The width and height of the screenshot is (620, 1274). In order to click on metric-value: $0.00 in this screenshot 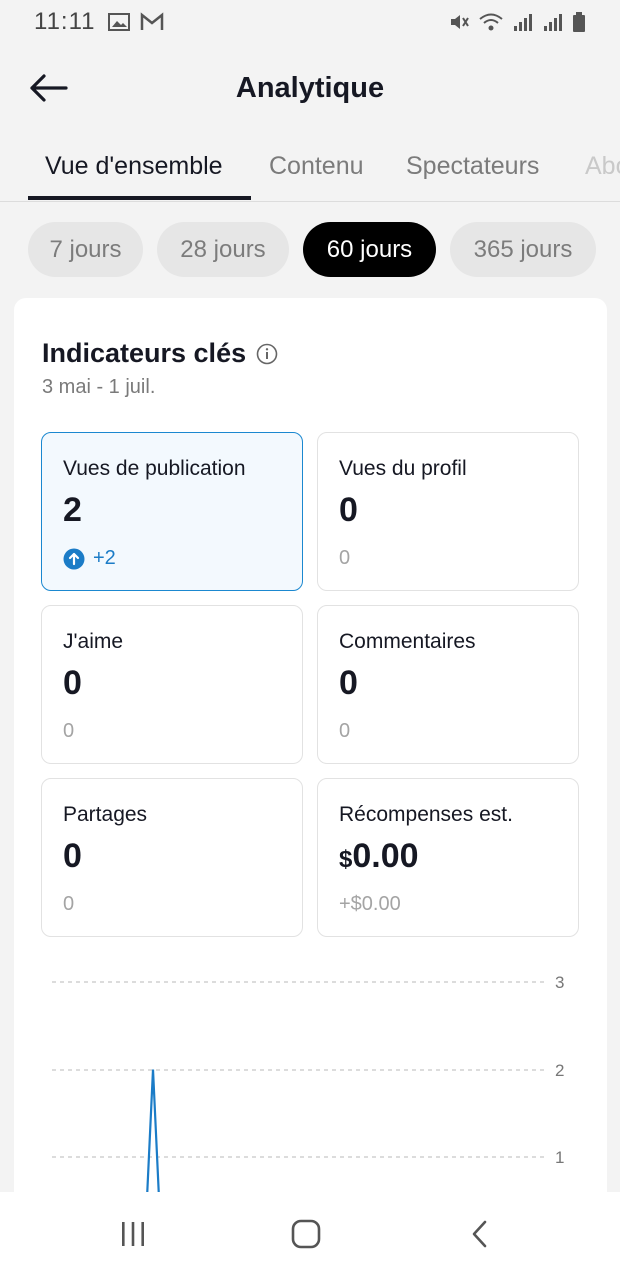, I will do `click(379, 856)`.